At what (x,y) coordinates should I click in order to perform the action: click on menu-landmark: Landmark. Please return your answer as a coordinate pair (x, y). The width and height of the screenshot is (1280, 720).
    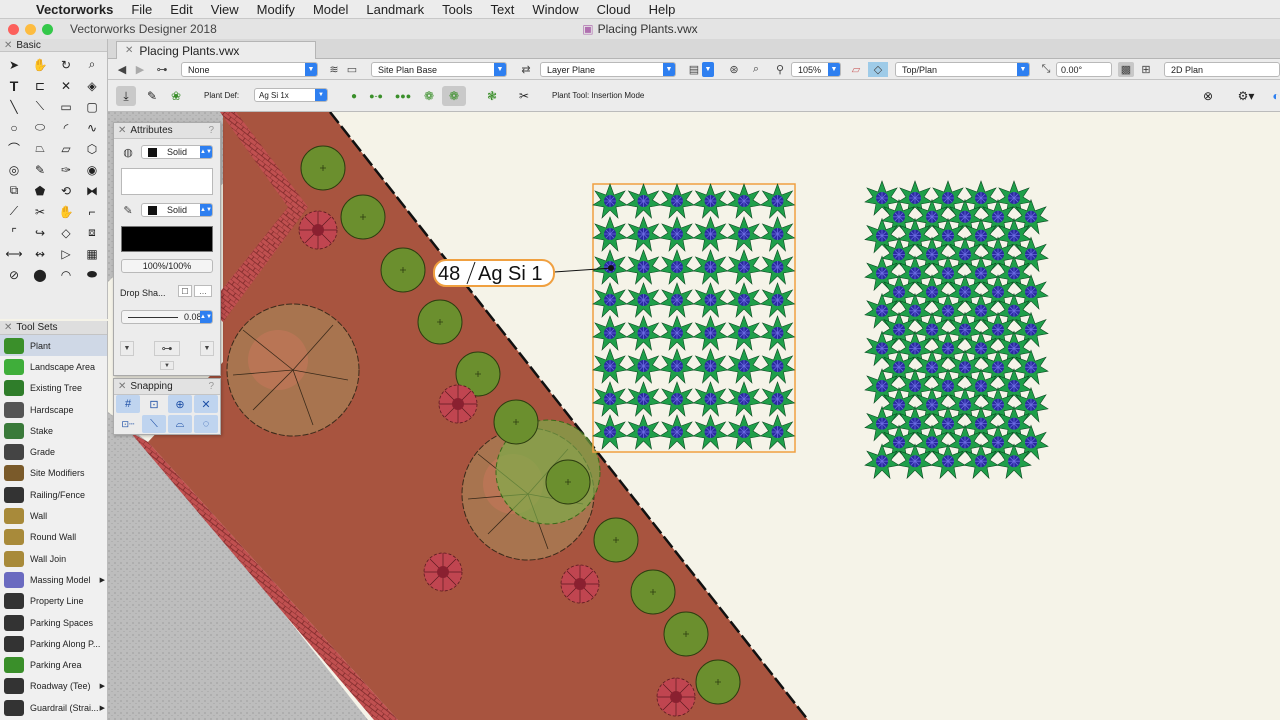
    Looking at the image, I should click on (395, 9).